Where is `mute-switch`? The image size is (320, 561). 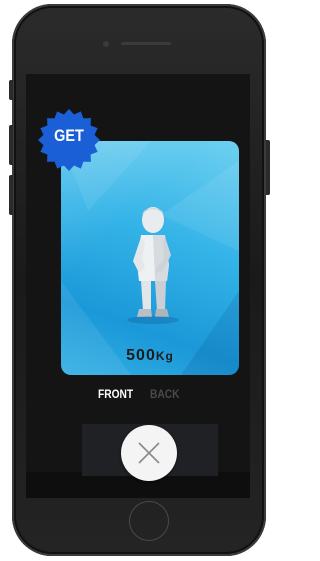 mute-switch is located at coordinates (11, 90).